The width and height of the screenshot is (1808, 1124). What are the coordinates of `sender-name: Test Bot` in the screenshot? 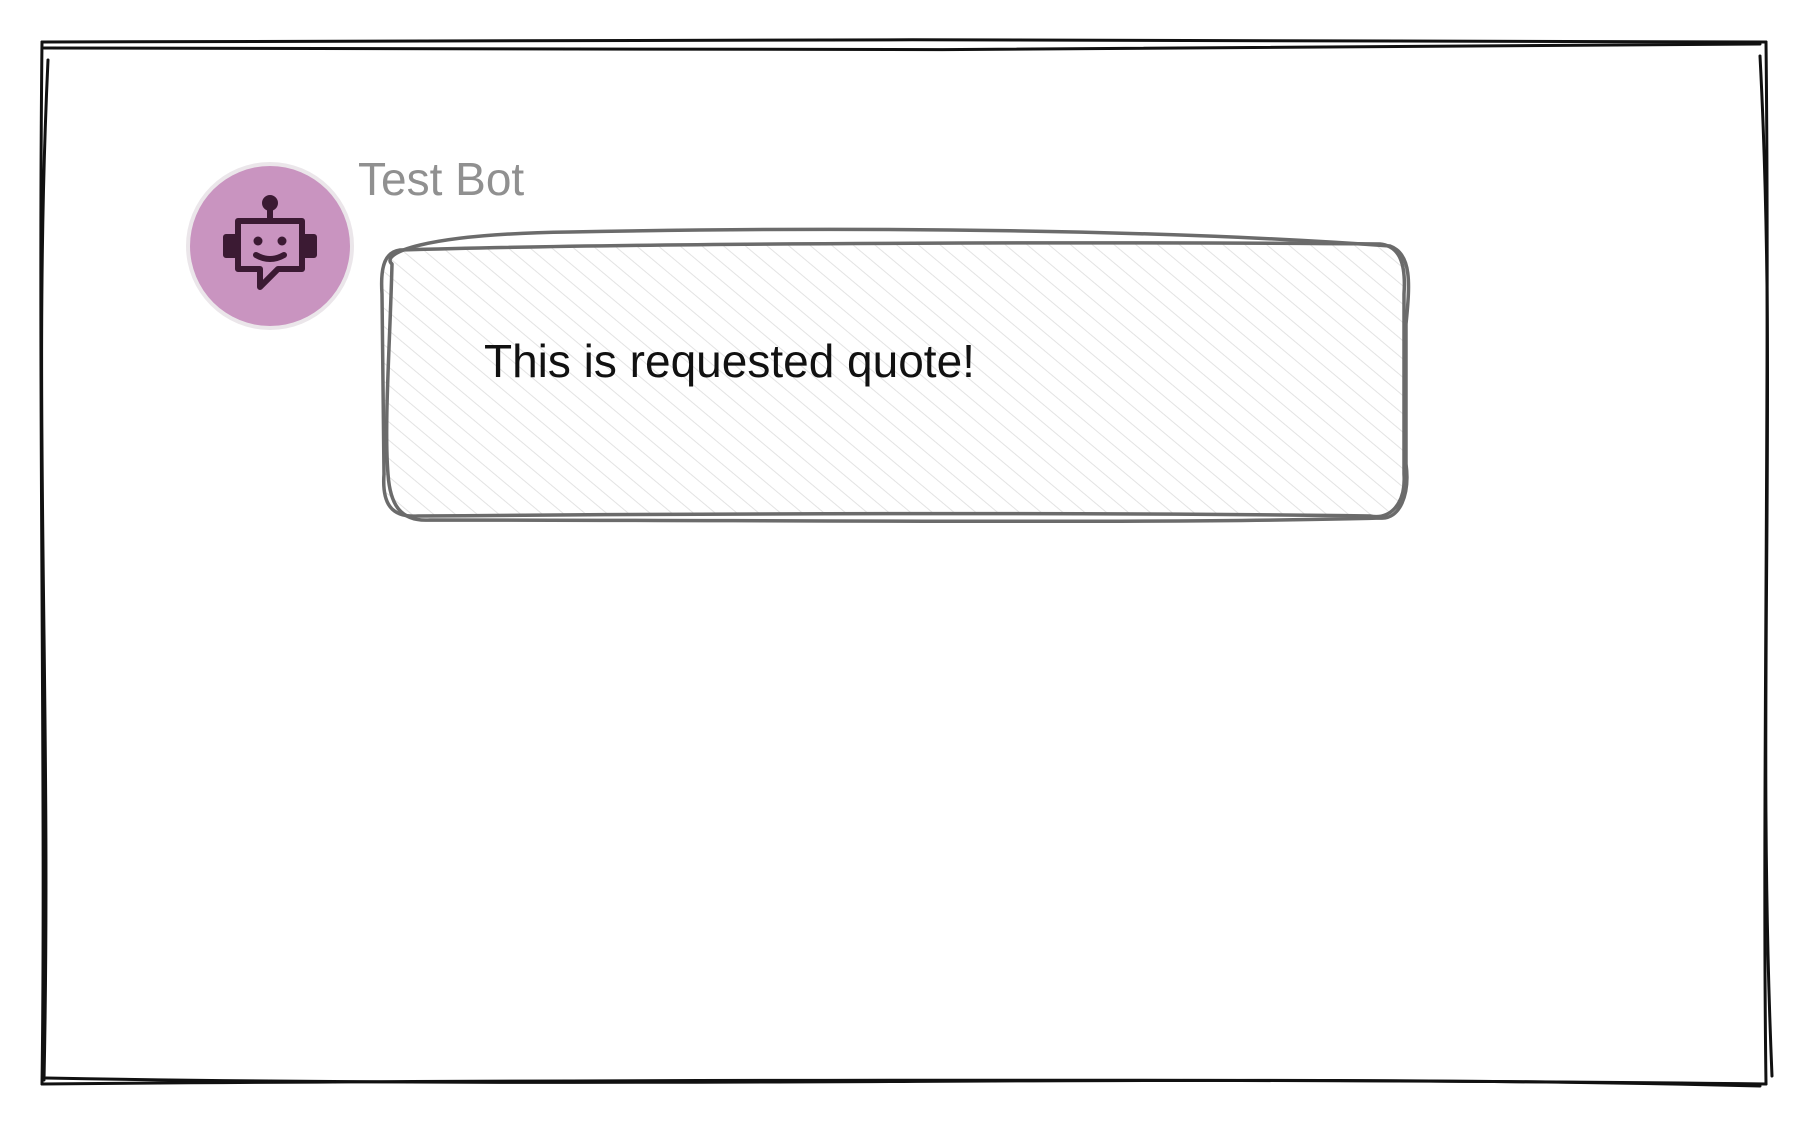 It's located at (441, 179).